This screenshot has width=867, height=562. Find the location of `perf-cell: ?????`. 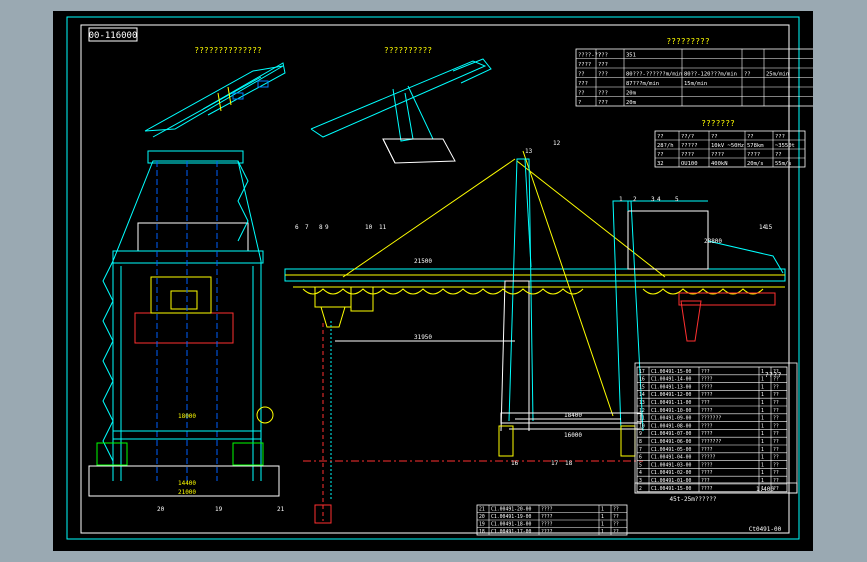

perf-cell: ????? is located at coordinates (689, 146).